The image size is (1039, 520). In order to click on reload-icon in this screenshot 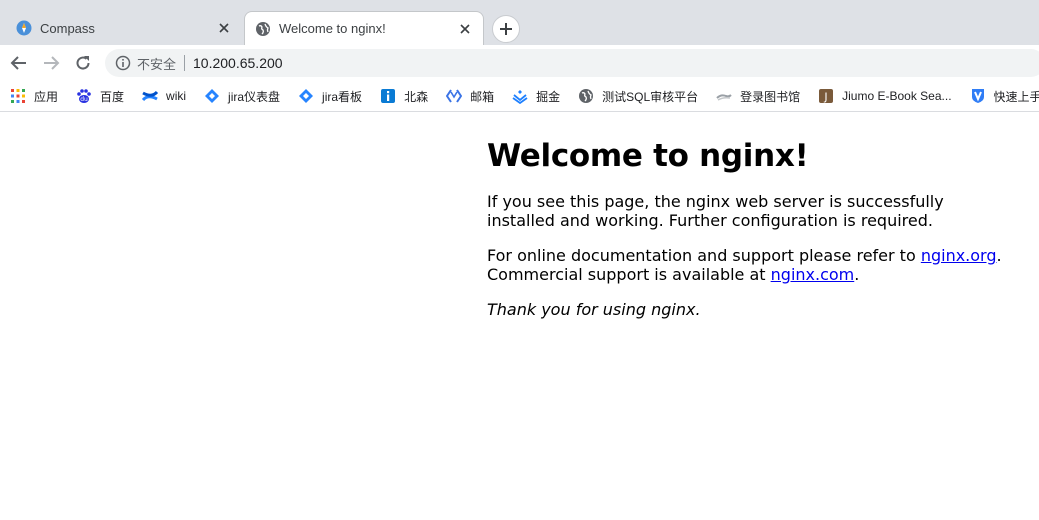, I will do `click(83, 63)`.